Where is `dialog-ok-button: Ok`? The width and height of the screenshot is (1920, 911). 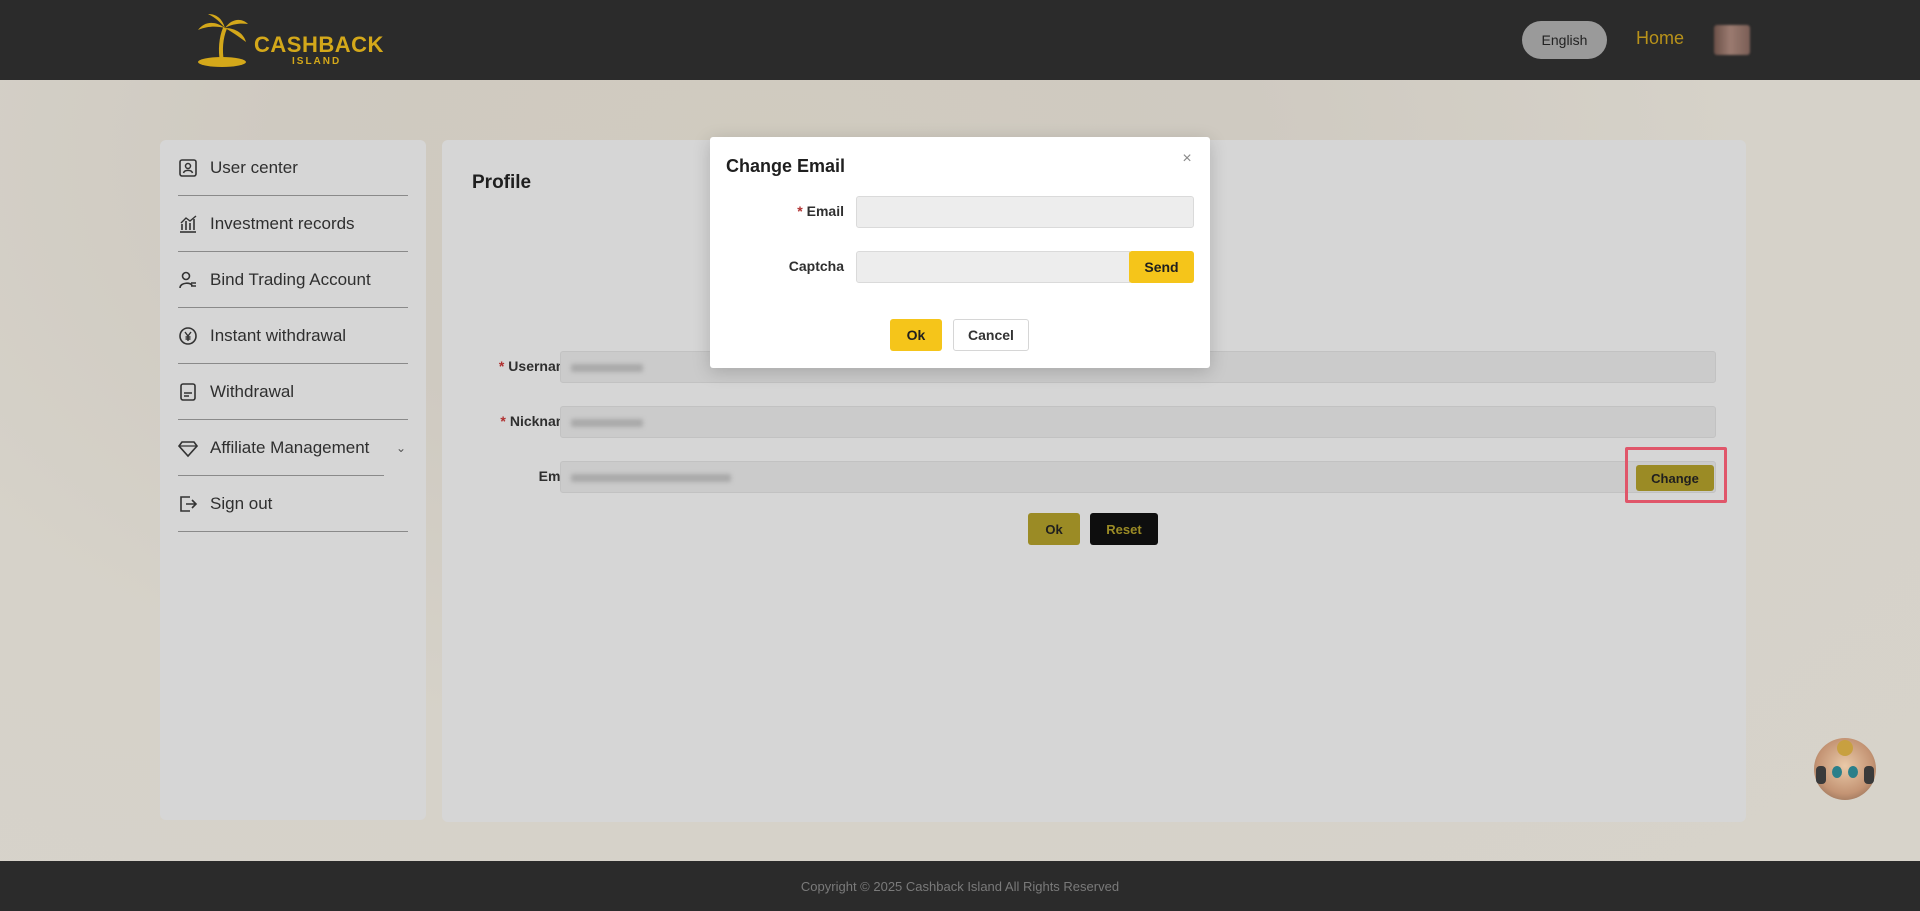 dialog-ok-button: Ok is located at coordinates (916, 335).